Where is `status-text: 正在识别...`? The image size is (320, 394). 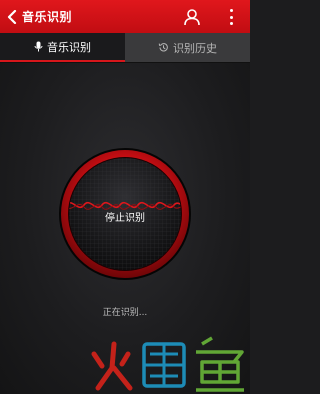
status-text: 正在识别... is located at coordinates (125, 313).